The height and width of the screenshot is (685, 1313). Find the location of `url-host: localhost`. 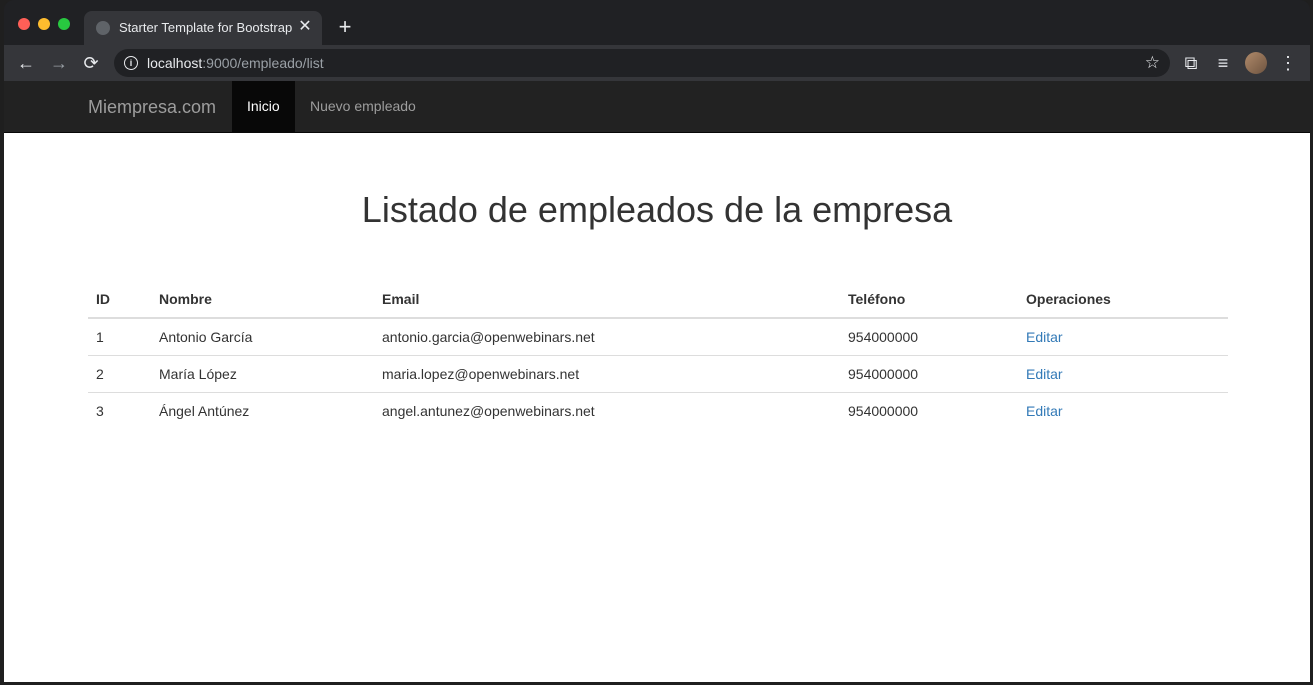

url-host: localhost is located at coordinates (175, 63).